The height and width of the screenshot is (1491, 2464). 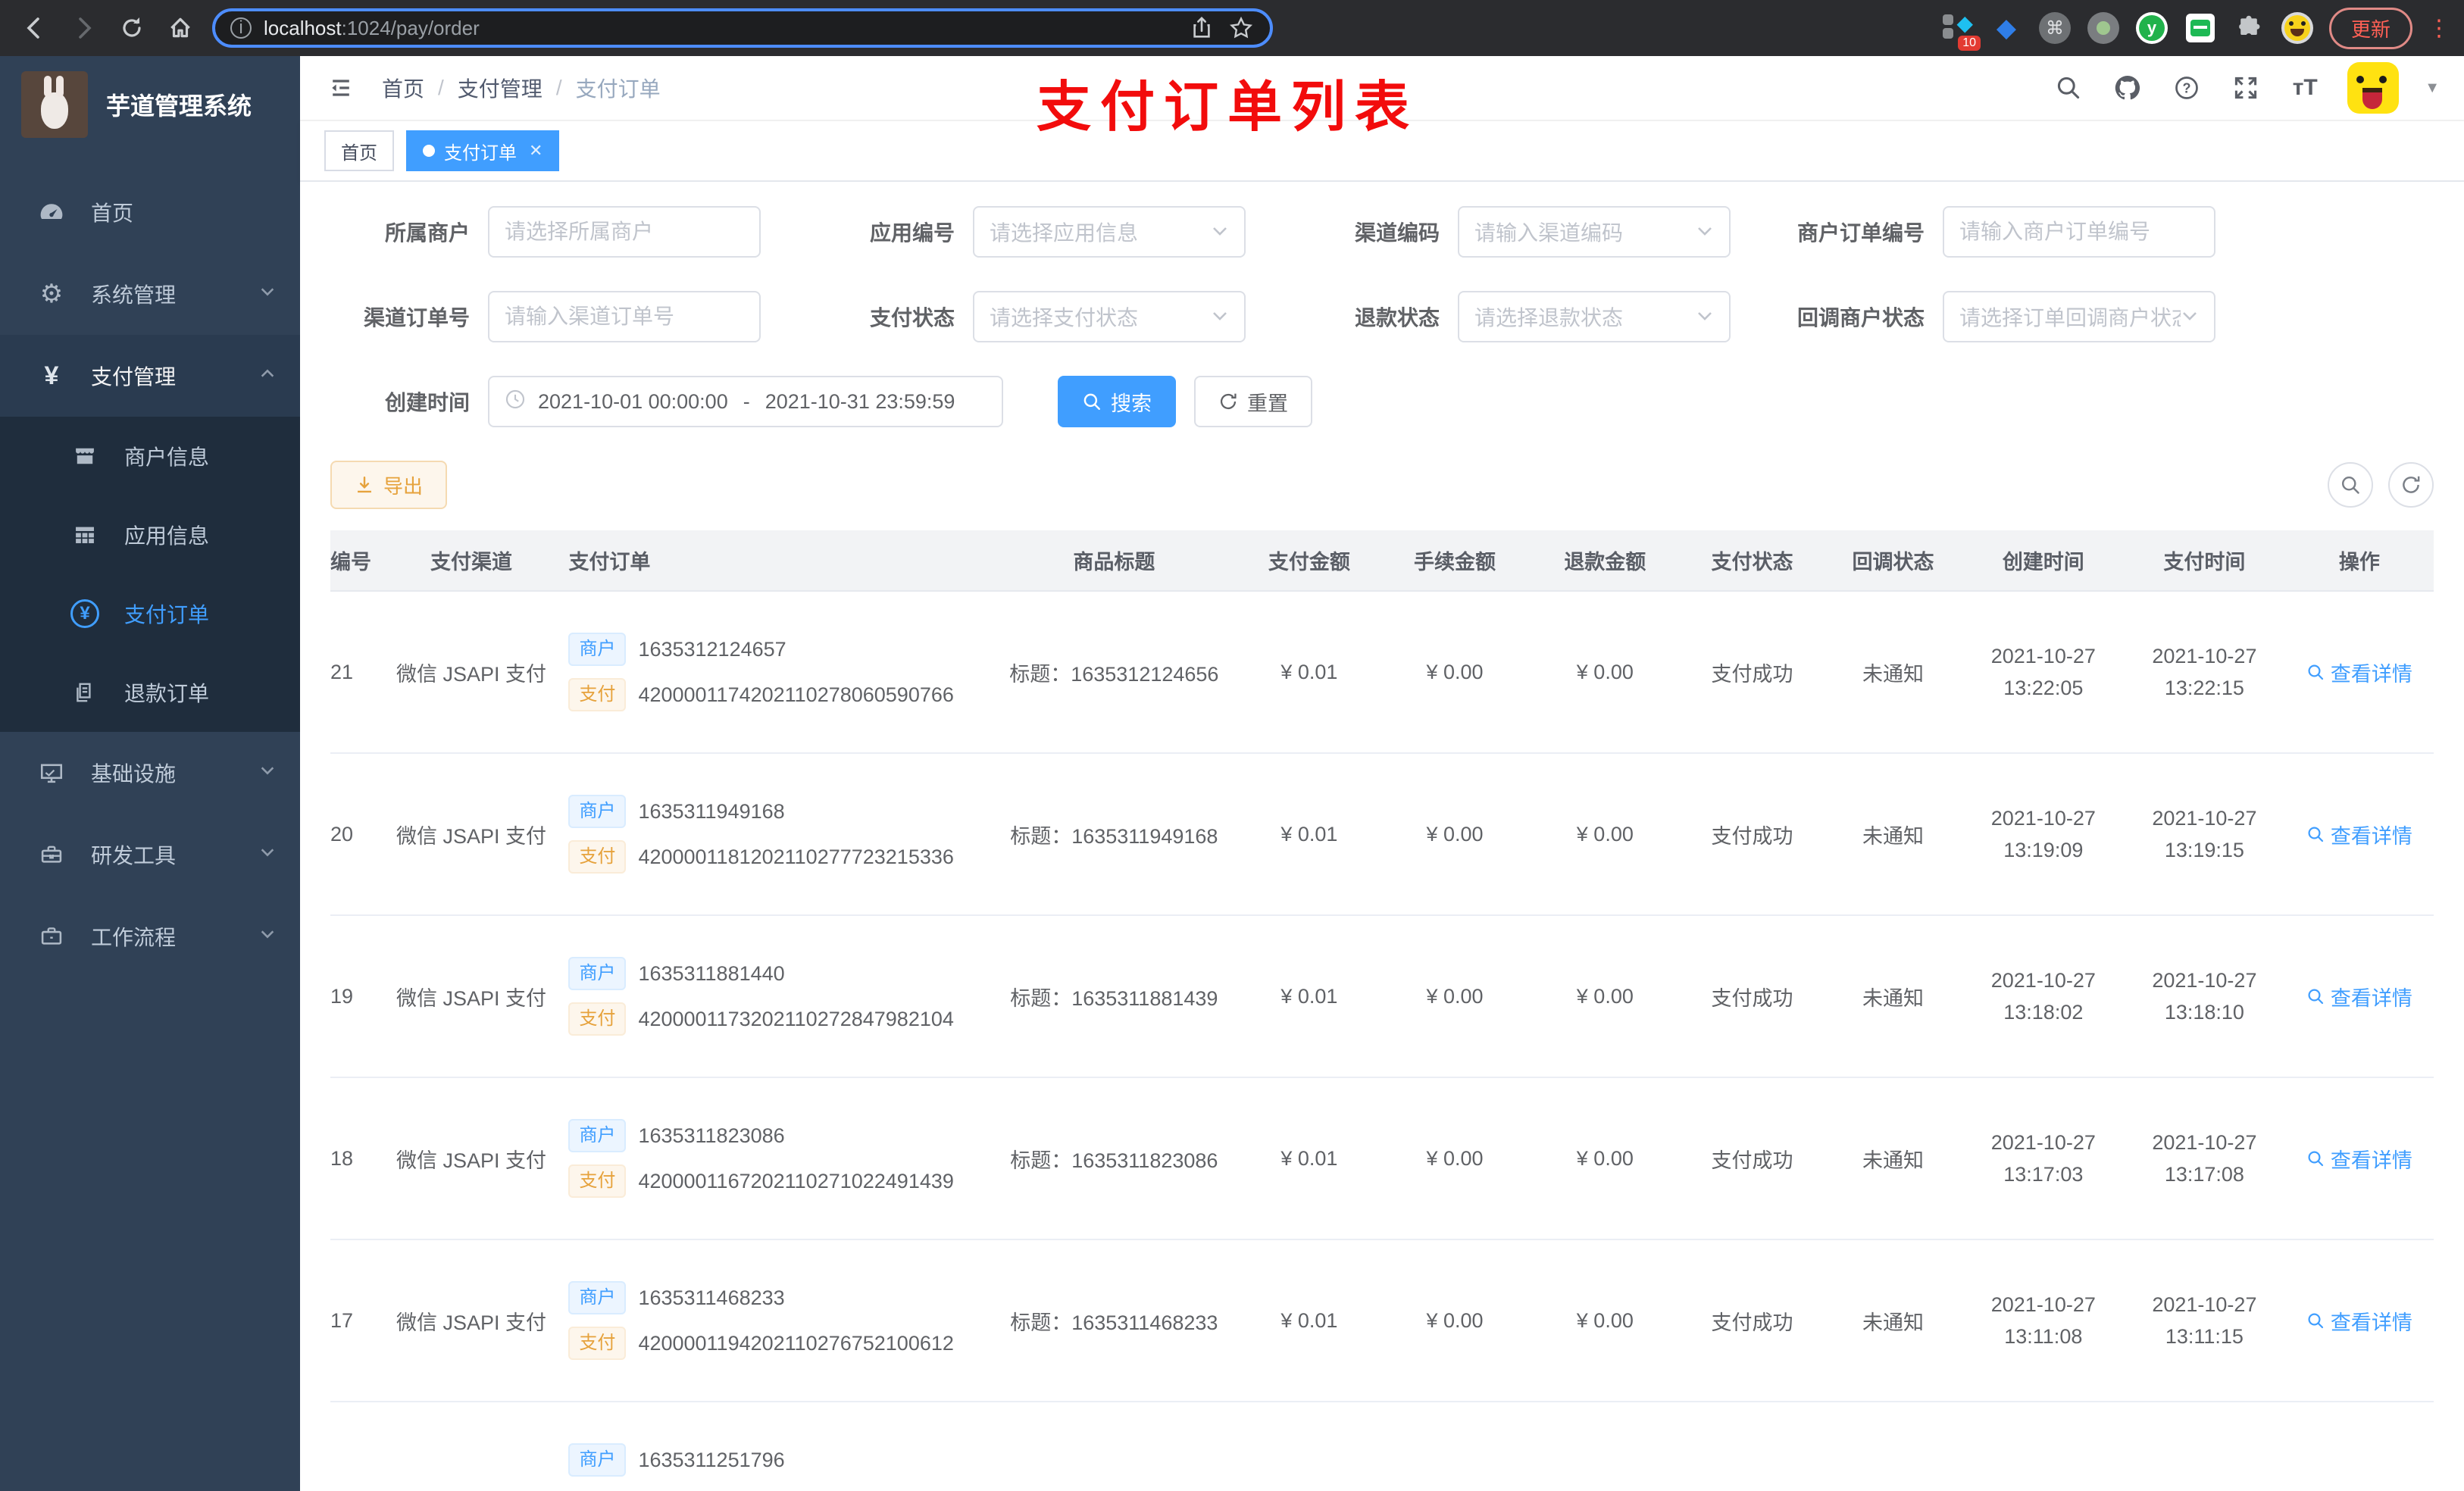 What do you see at coordinates (2079, 316) in the screenshot?
I see `notify-status-select: 请选择订单回调商户状态` at bounding box center [2079, 316].